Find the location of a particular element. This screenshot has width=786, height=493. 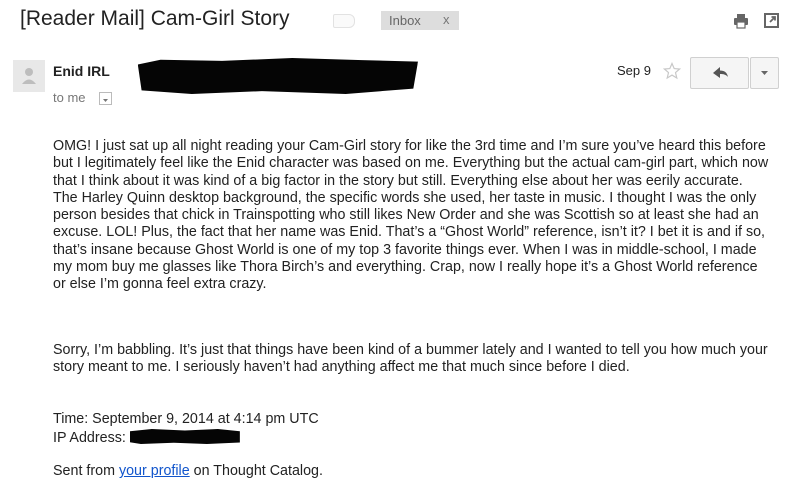

reply-icon is located at coordinates (720, 72).